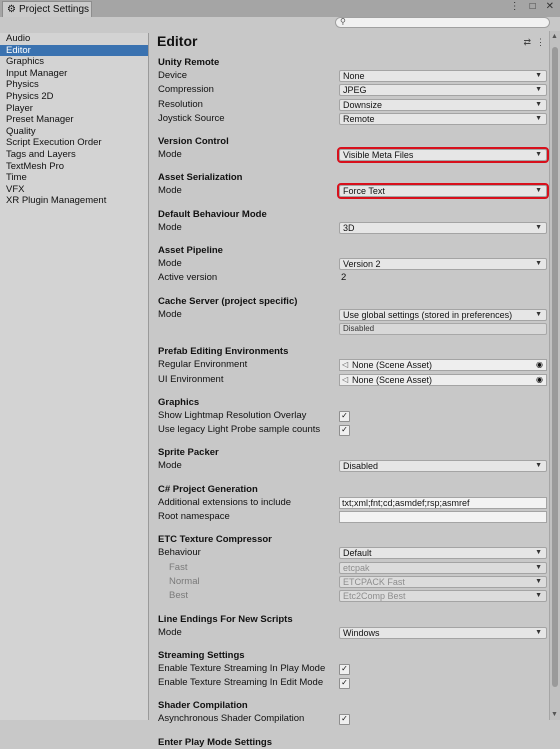  What do you see at coordinates (241, 683) in the screenshot?
I see `row-label: Enable Texture Streaming In Edit Mode` at bounding box center [241, 683].